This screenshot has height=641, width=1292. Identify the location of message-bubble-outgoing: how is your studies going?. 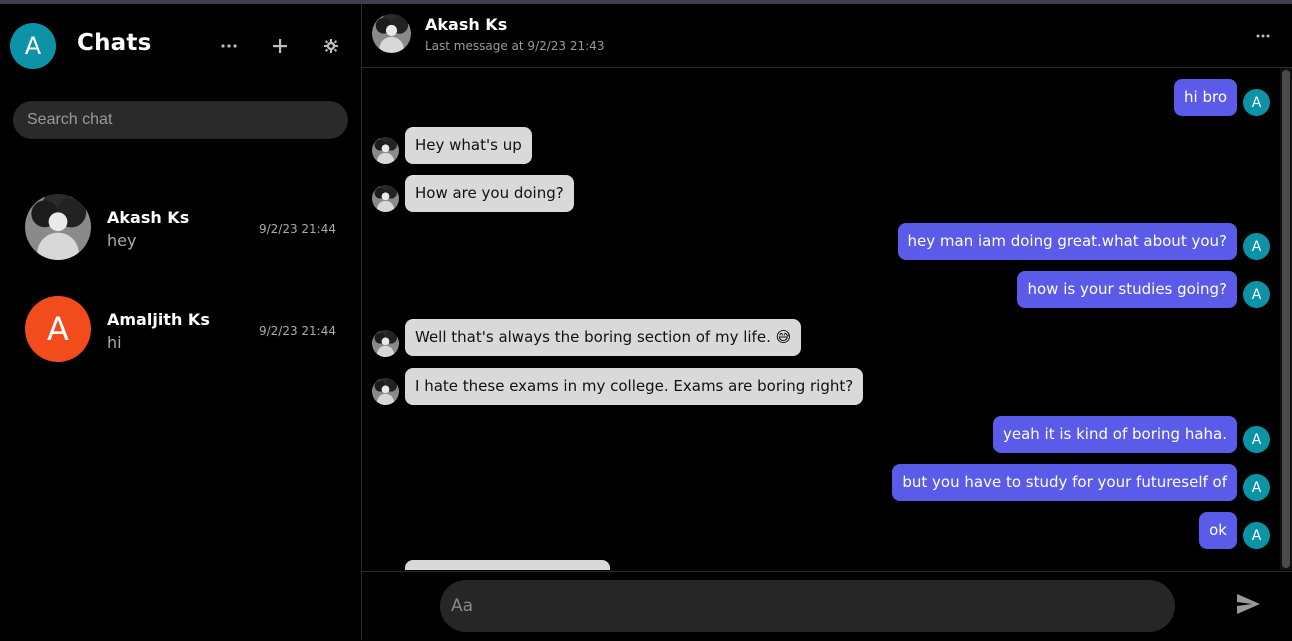
(1127, 289).